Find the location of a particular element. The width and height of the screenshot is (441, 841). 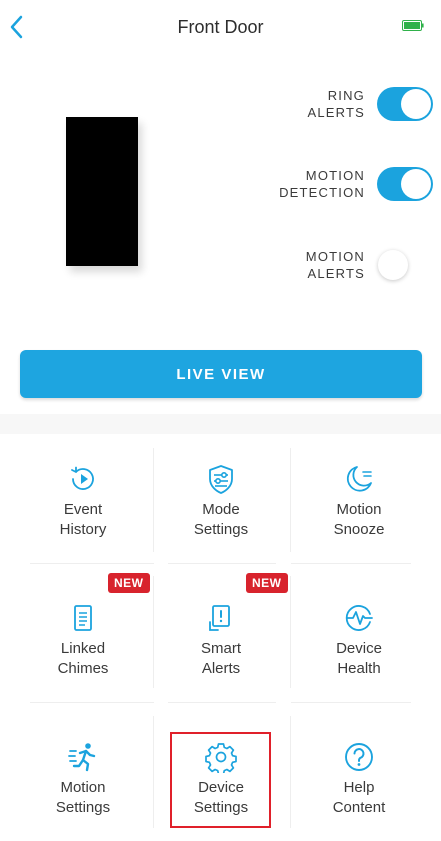

header-bar: Front Door is located at coordinates (220, 28).